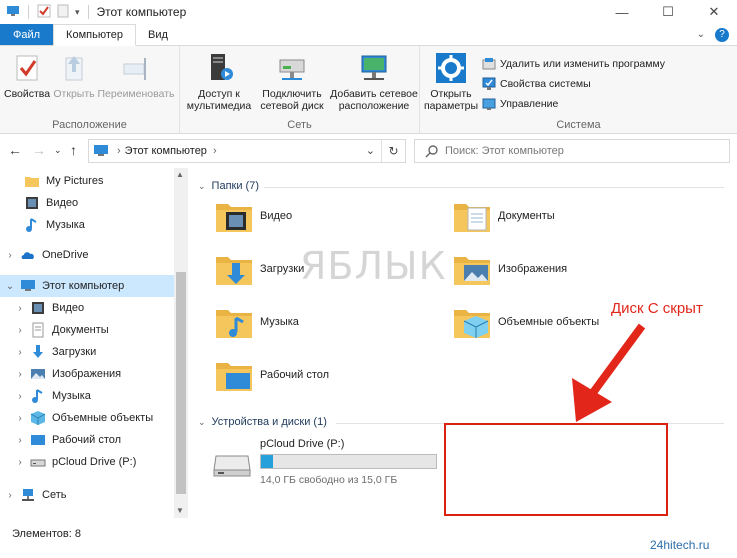  Describe the element at coordinates (657, 308) in the screenshot. I see `annotation-label: Диск С скрыт` at that location.